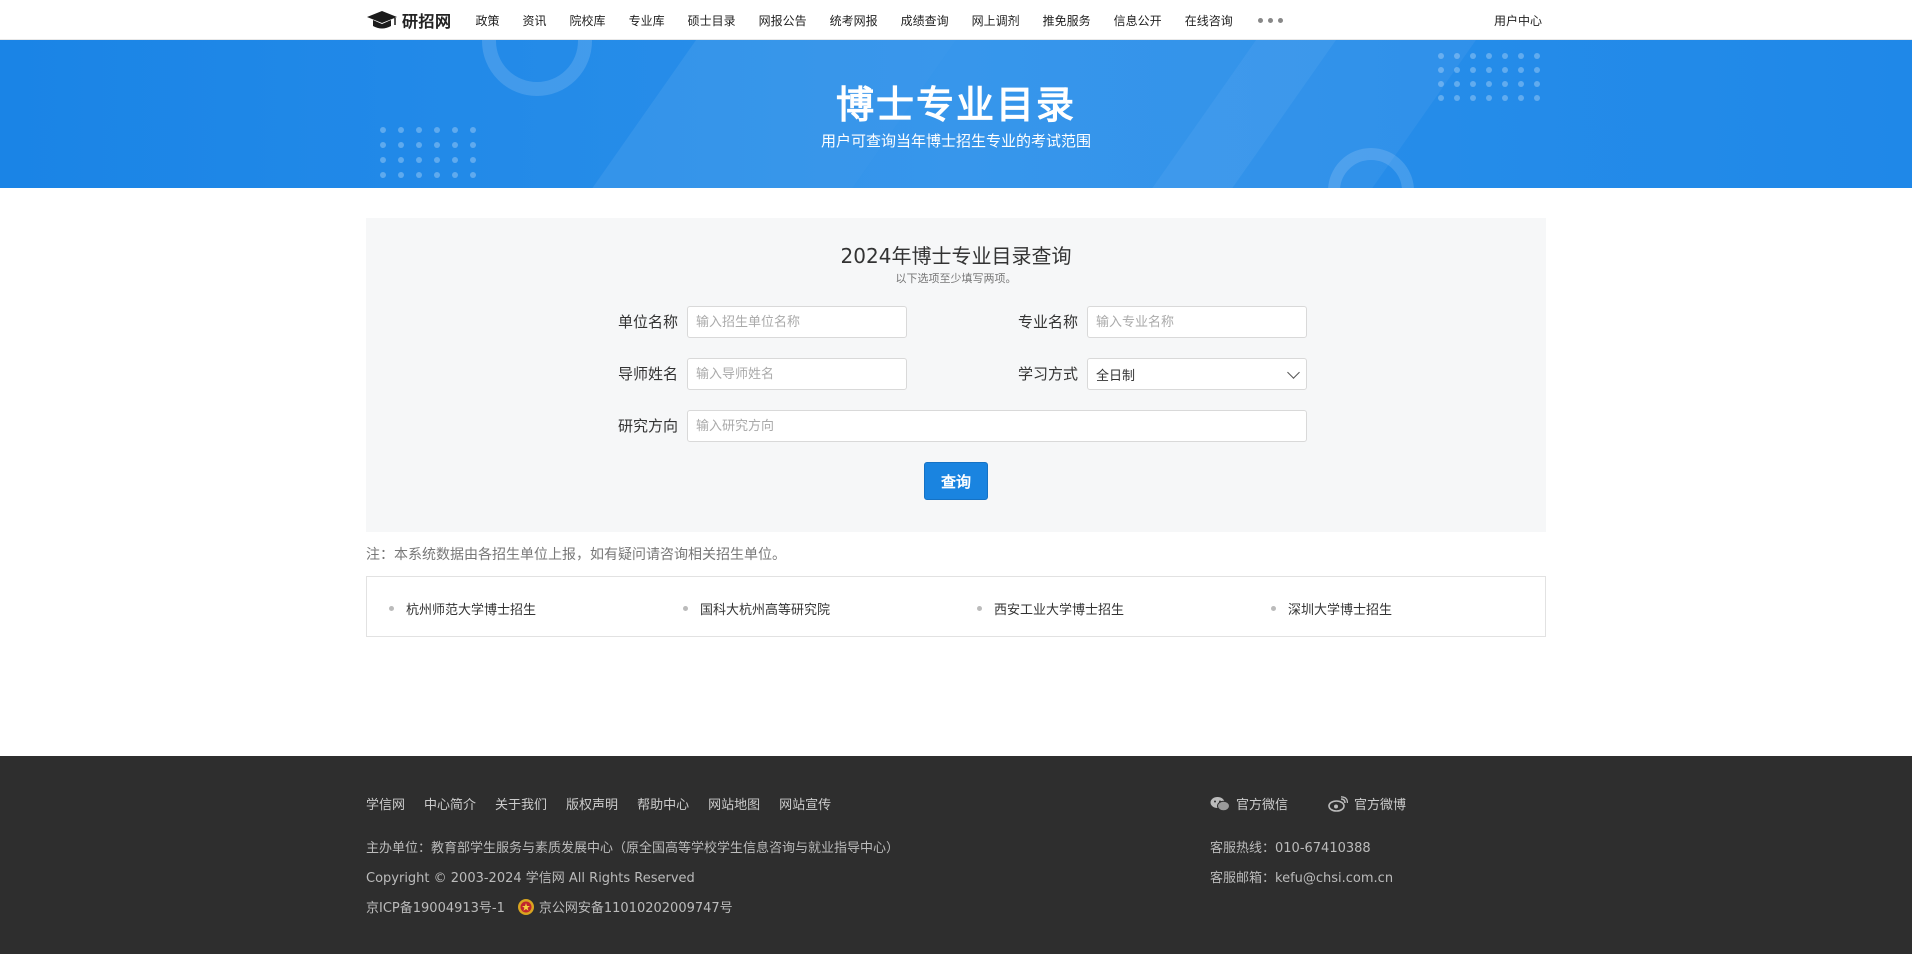 This screenshot has height=954, width=1912. I want to click on footer-link: 学信网, so click(385, 803).